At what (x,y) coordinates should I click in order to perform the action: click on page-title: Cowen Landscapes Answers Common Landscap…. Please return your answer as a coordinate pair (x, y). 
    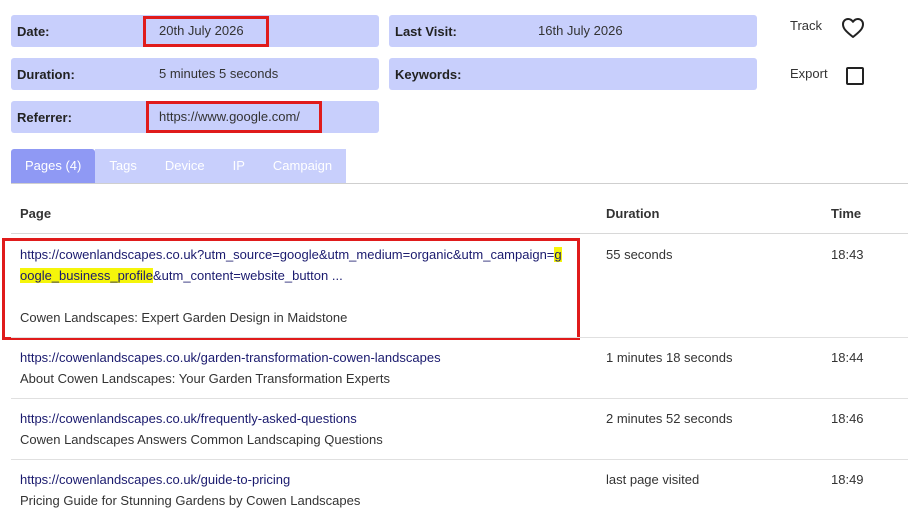
    Looking at the image, I should click on (201, 439).